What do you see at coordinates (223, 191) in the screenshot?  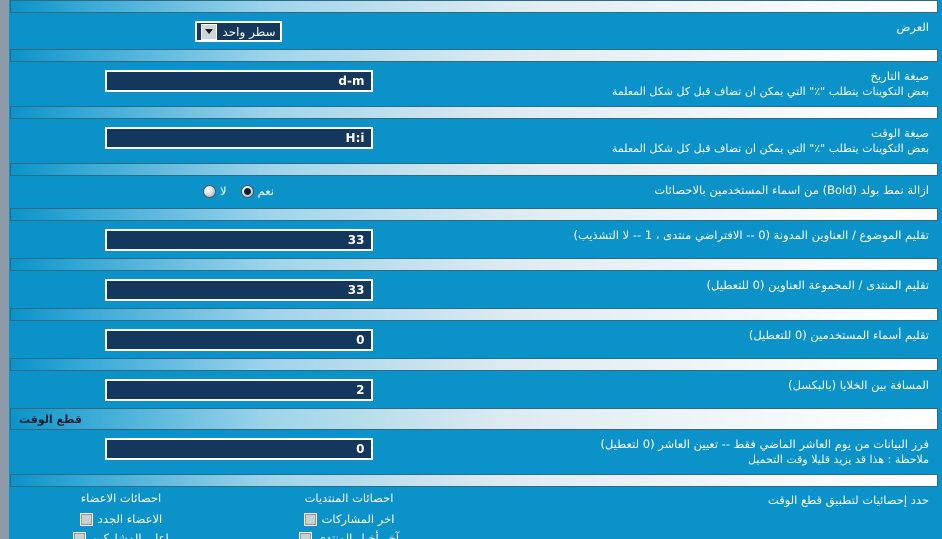 I see `radio-label-no: لا` at bounding box center [223, 191].